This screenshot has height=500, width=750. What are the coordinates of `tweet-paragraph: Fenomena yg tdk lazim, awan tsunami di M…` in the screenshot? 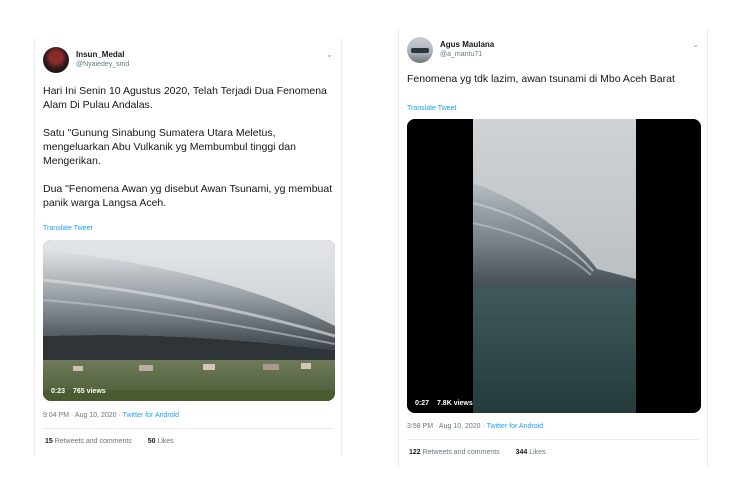 It's located at (541, 79).